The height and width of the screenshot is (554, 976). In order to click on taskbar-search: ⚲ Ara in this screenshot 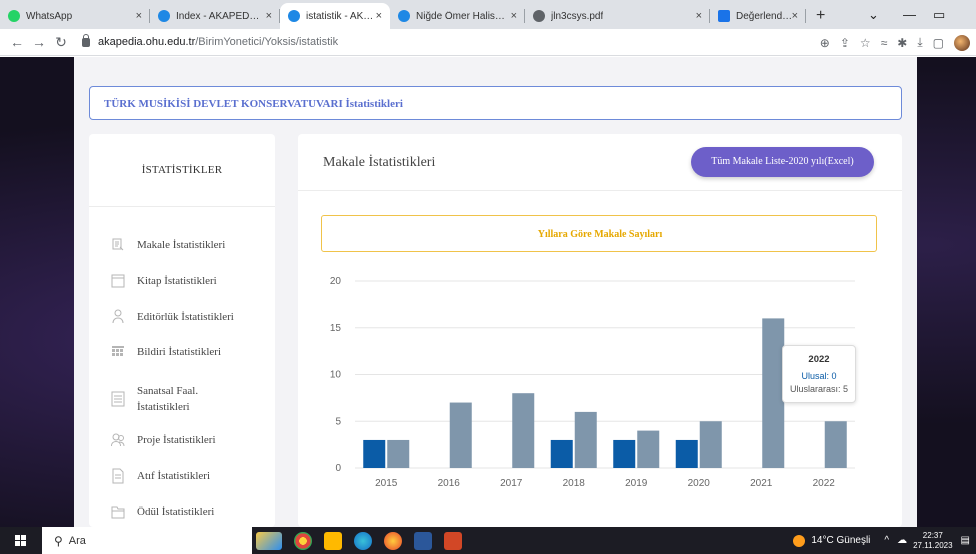, I will do `click(147, 540)`.